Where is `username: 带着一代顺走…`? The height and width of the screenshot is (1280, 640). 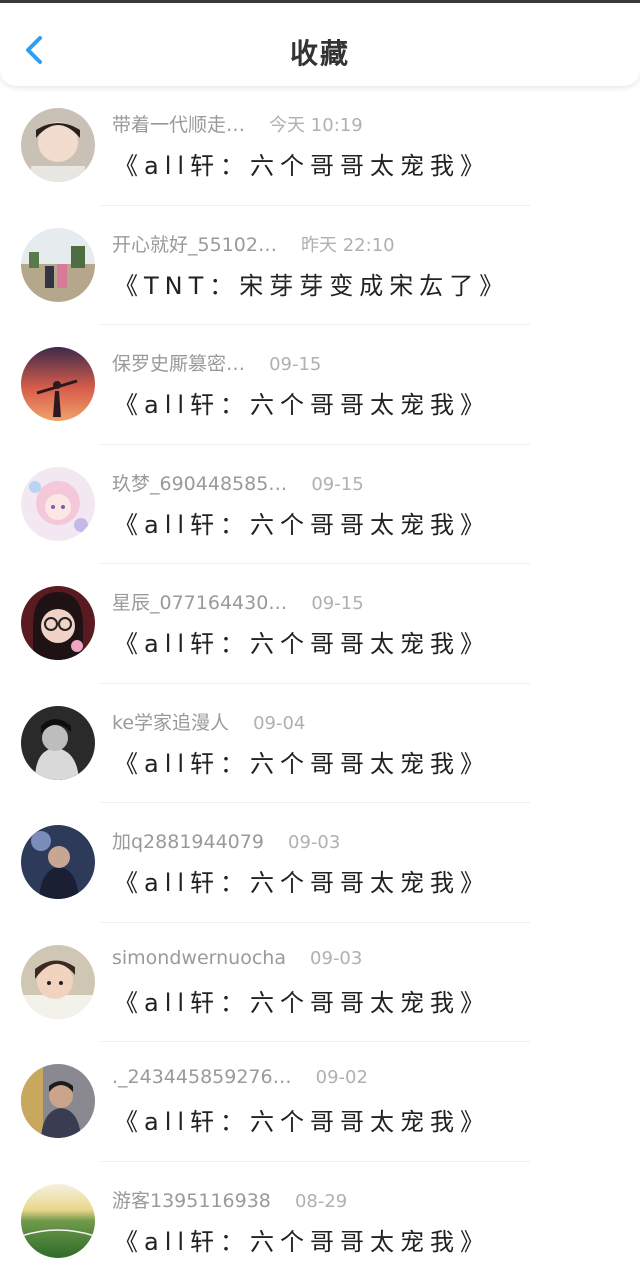
username: 带着一代顺走… is located at coordinates (179, 125).